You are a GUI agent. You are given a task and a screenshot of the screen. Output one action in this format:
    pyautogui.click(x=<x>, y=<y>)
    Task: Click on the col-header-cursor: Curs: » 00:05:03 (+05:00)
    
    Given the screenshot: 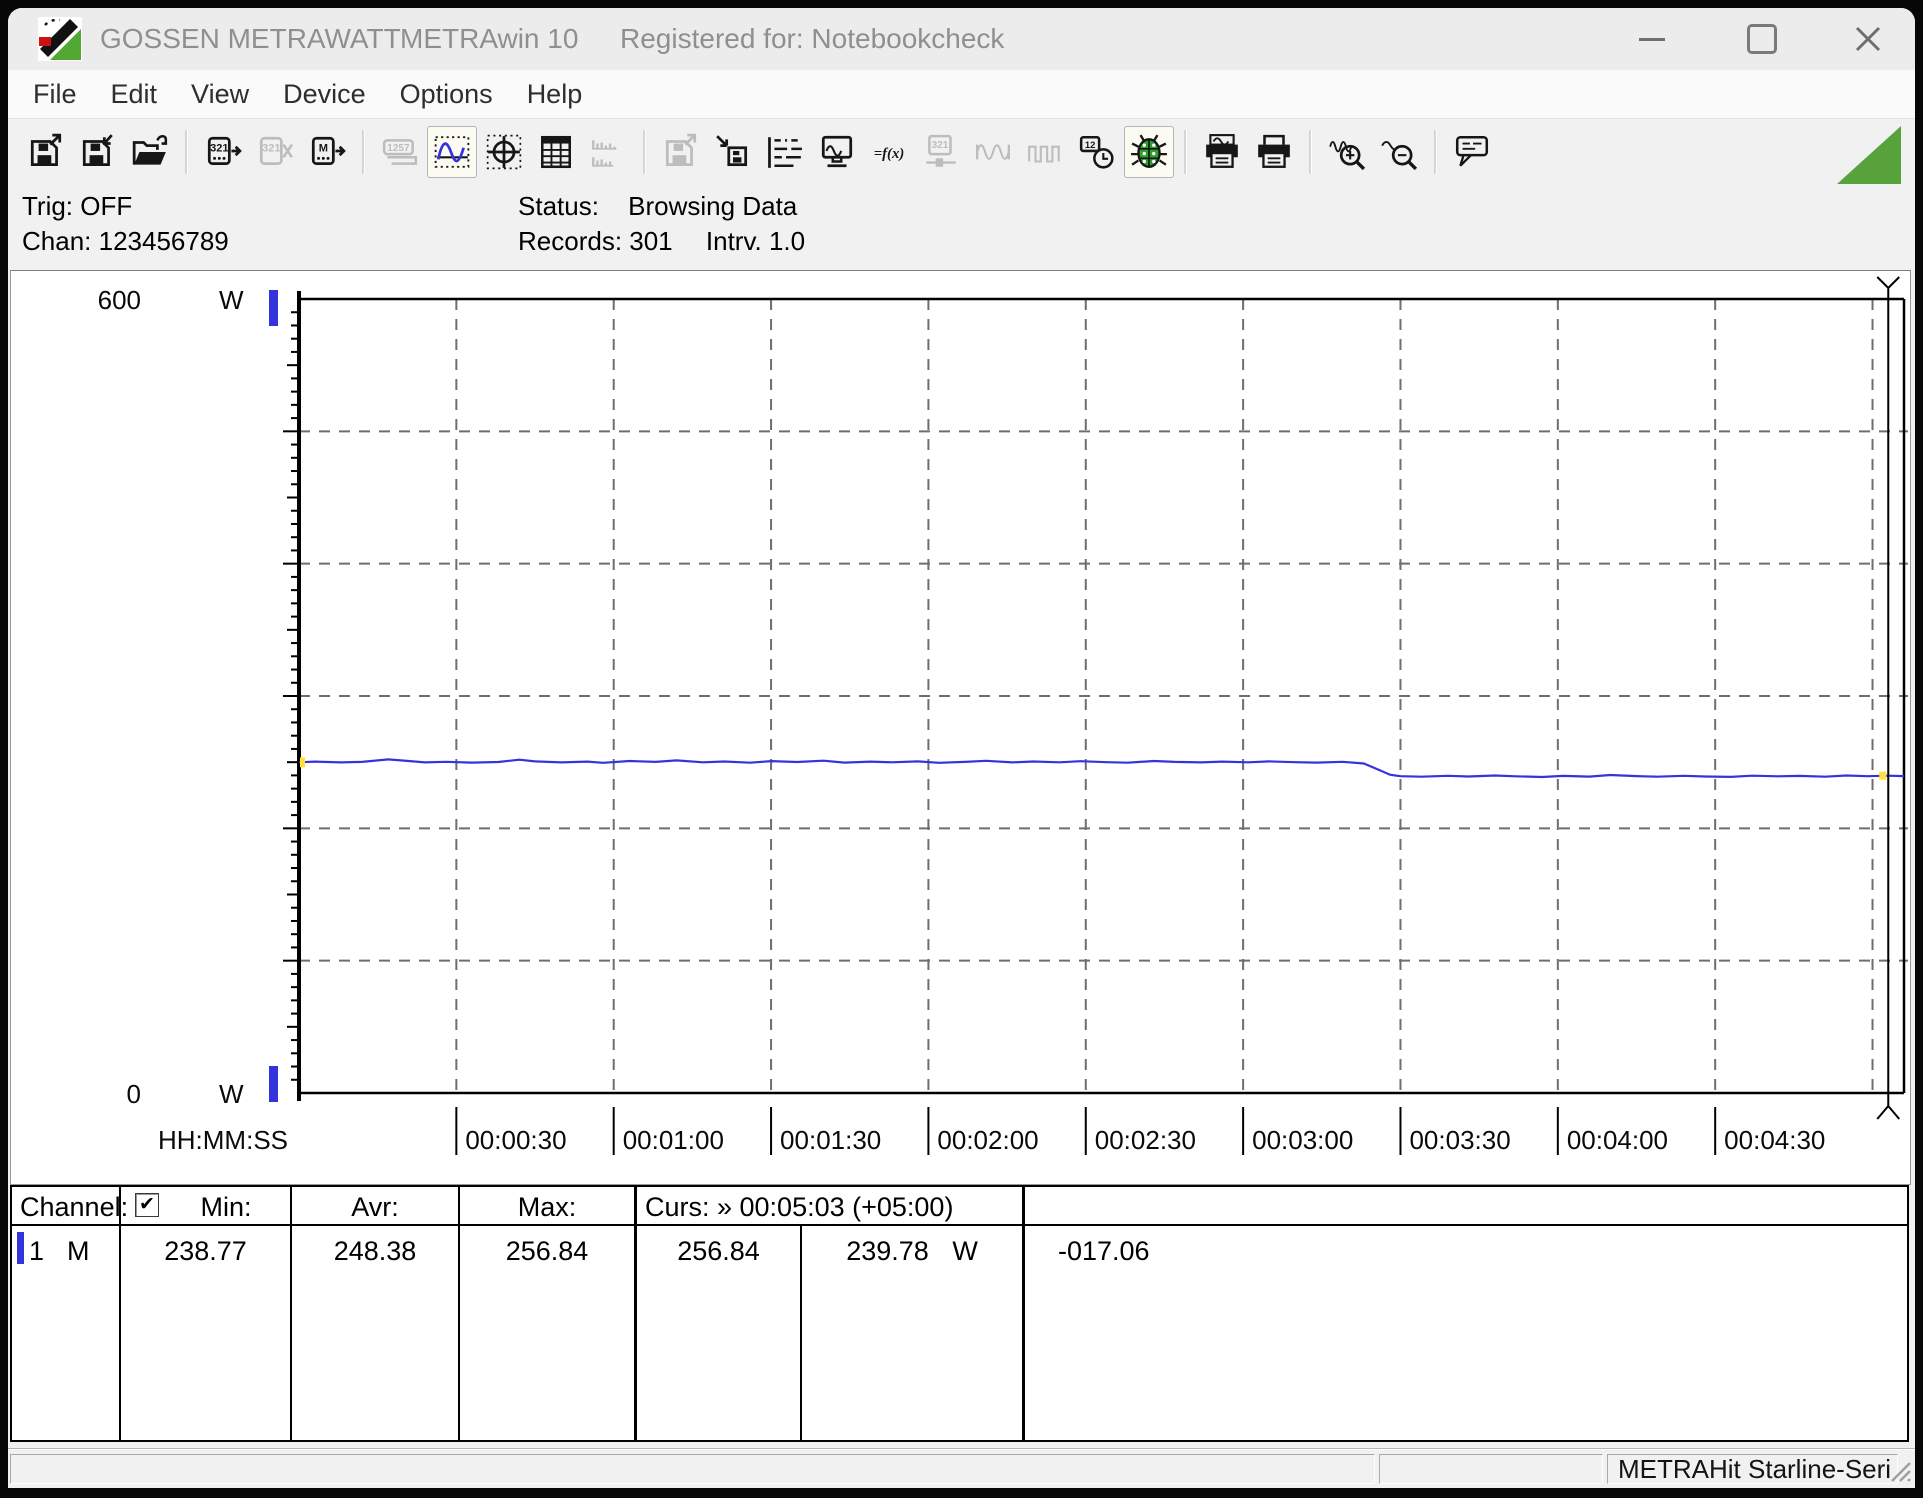 What is the action you would take?
    pyautogui.click(x=799, y=1207)
    